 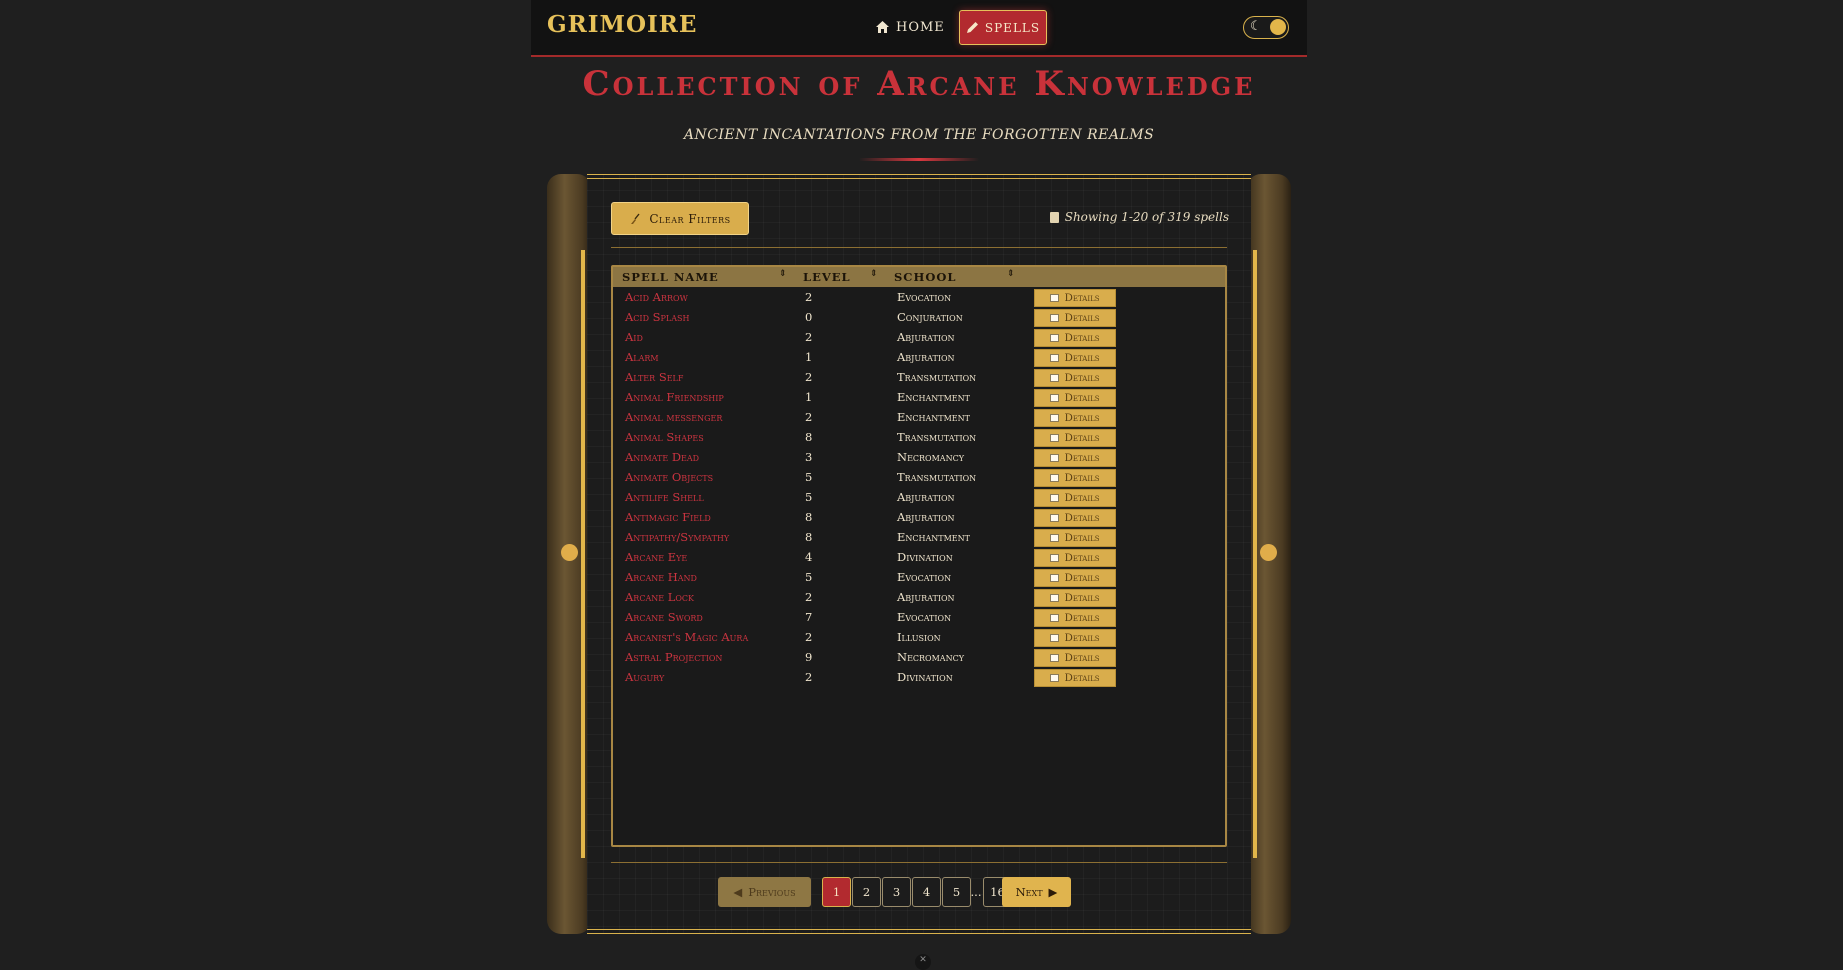 What do you see at coordinates (1266, 27) in the screenshot?
I see `theme-toggle: ☾` at bounding box center [1266, 27].